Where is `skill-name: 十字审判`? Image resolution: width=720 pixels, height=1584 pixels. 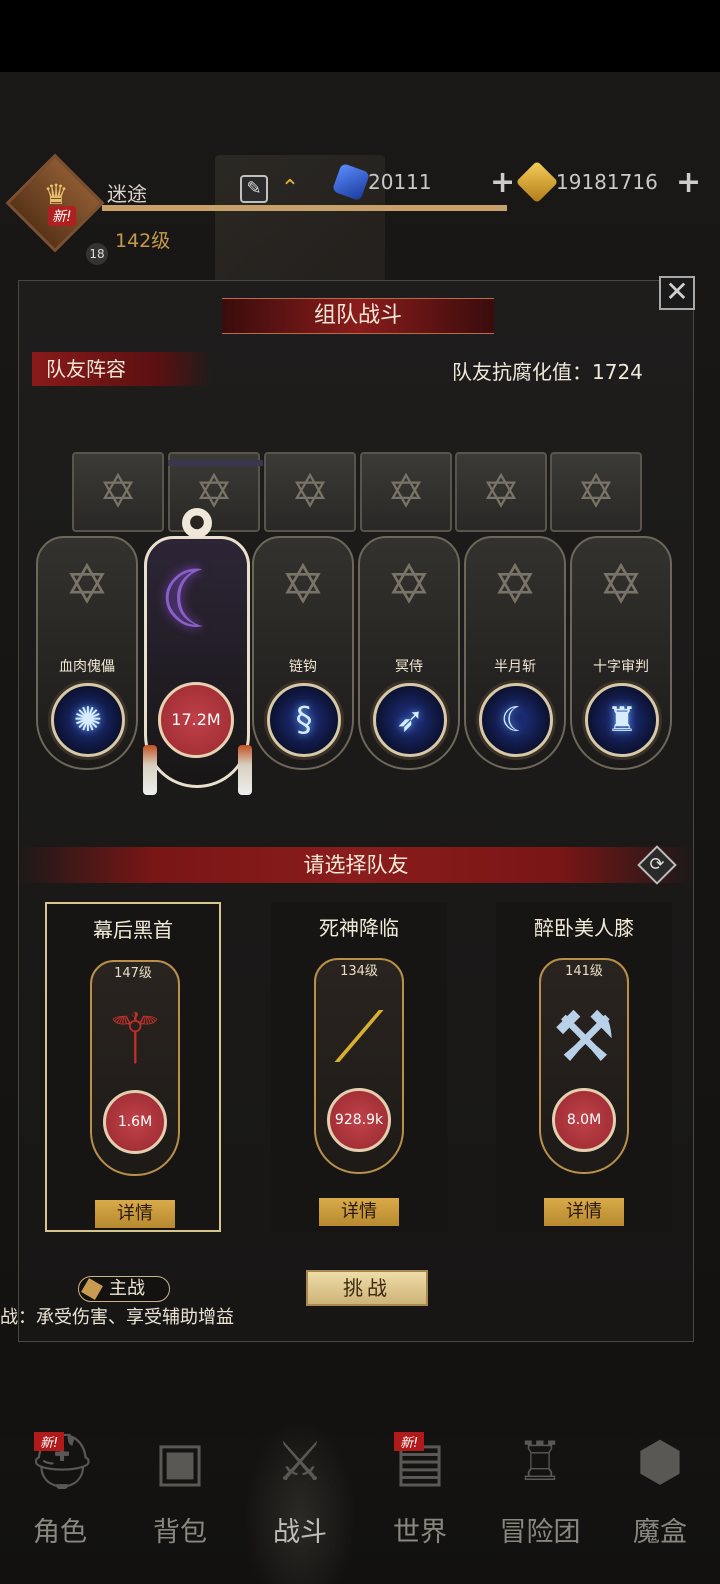 skill-name: 十字审判 is located at coordinates (621, 667).